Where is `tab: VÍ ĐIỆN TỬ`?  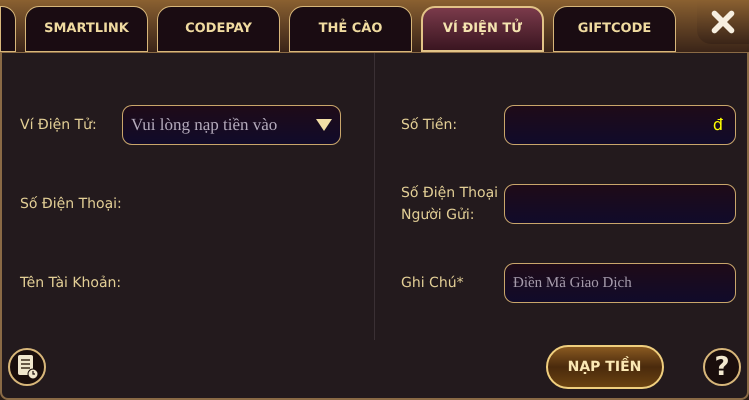 tab: VÍ ĐIỆN TỬ is located at coordinates (482, 29).